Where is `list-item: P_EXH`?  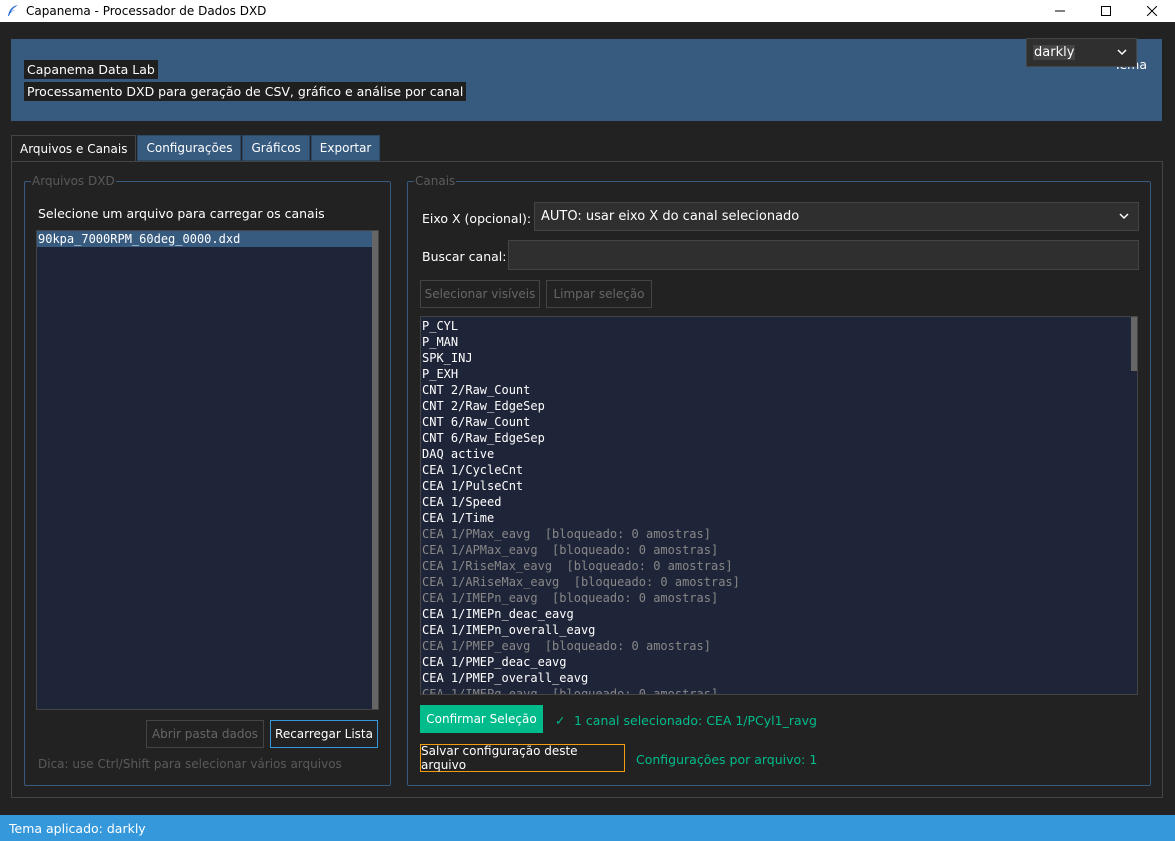 list-item: P_EXH is located at coordinates (779, 374).